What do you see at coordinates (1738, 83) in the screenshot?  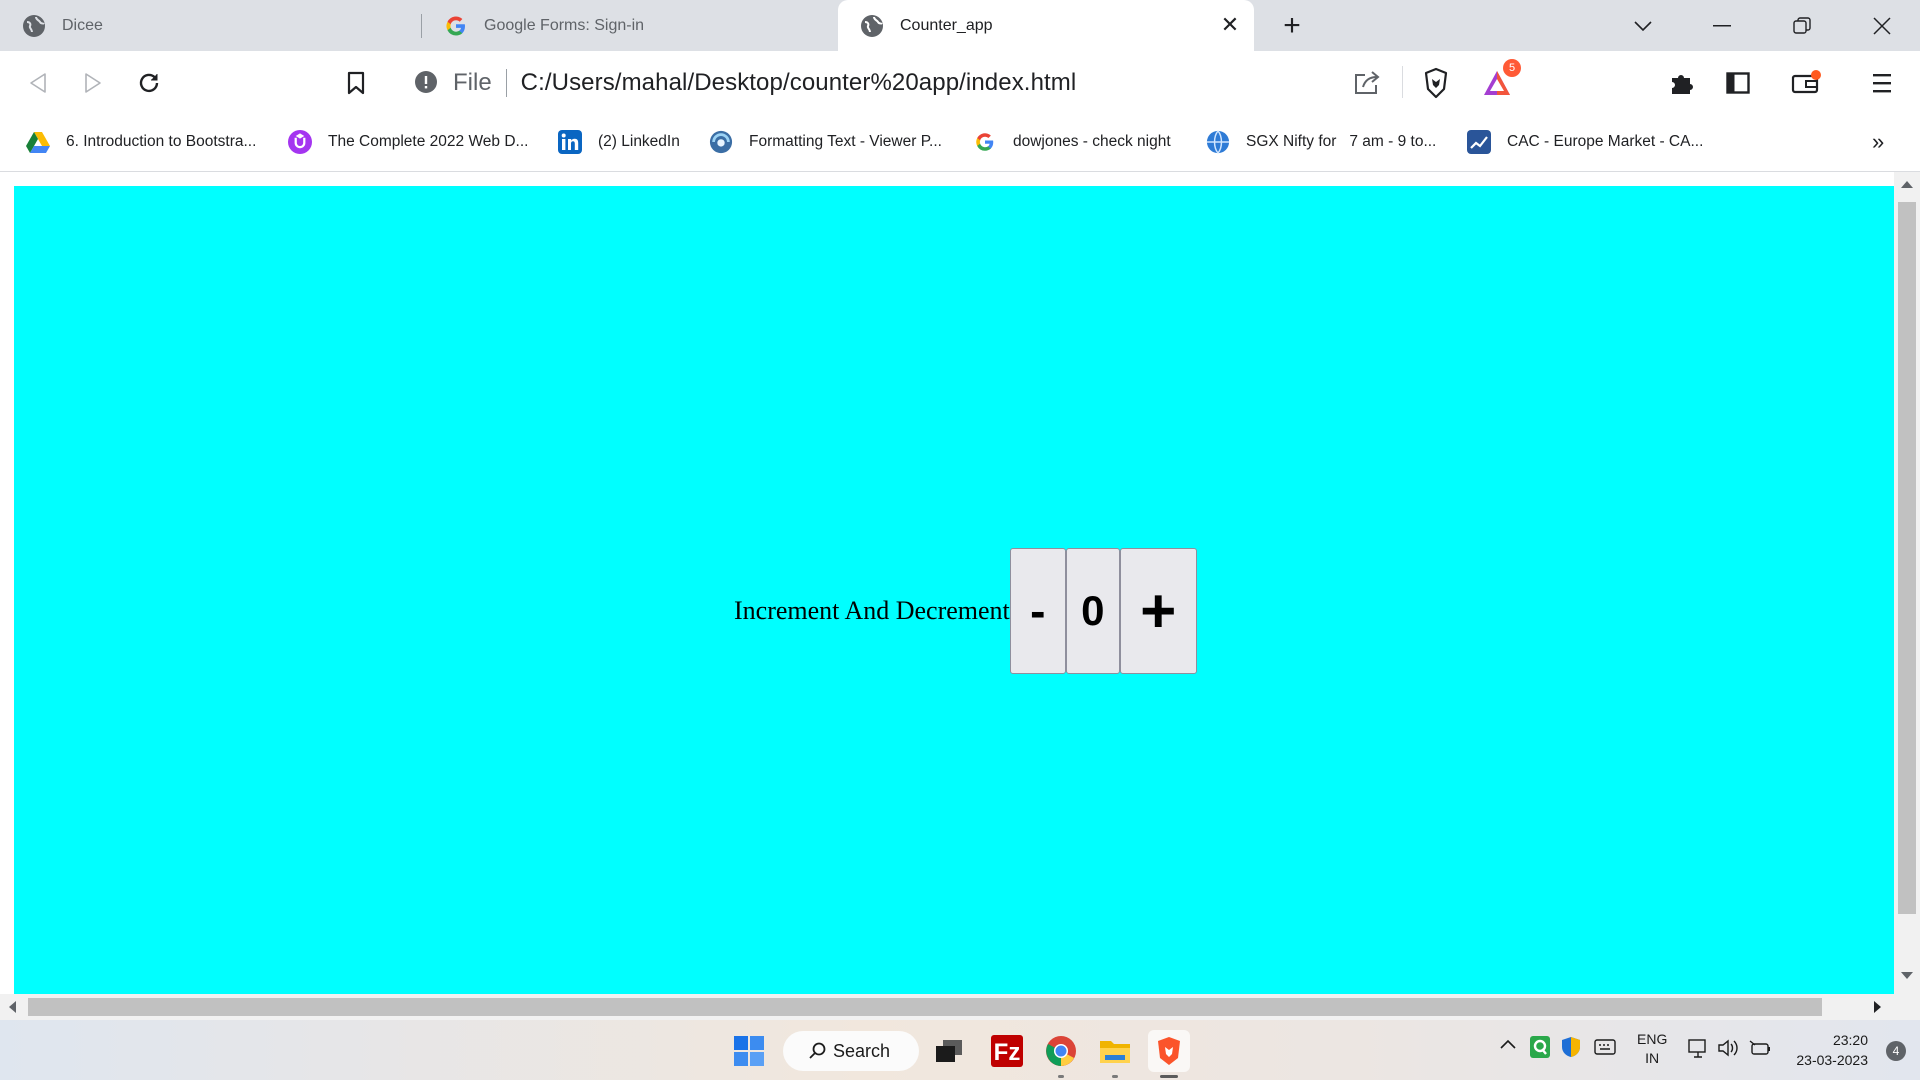 I see `sidebar-icon` at bounding box center [1738, 83].